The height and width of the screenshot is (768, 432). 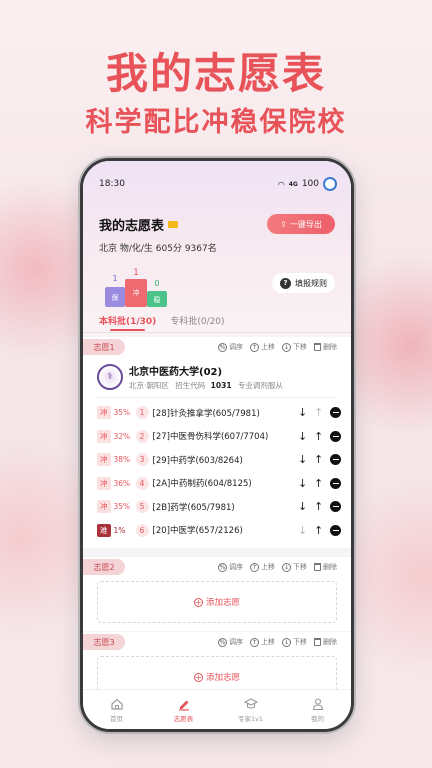 I want to click on choice-tag: 志愿1, so click(x=104, y=347).